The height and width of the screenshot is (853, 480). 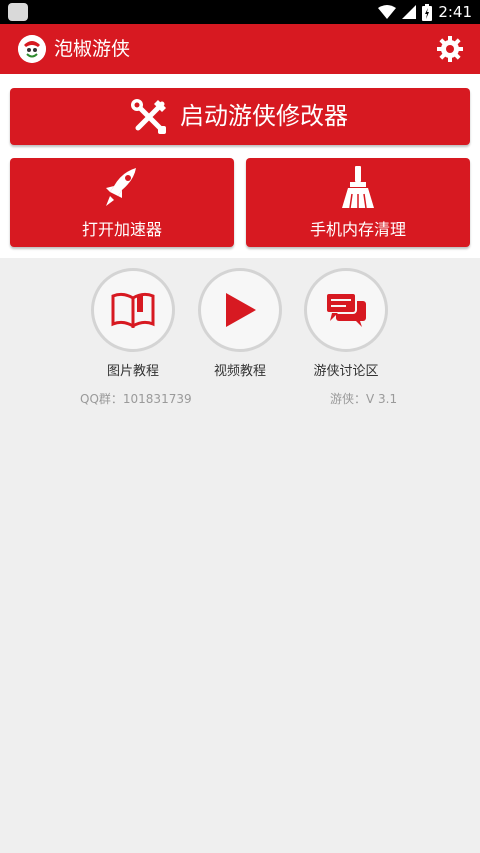 I want to click on video-tutorial-label: 视频教程, so click(x=239, y=371).